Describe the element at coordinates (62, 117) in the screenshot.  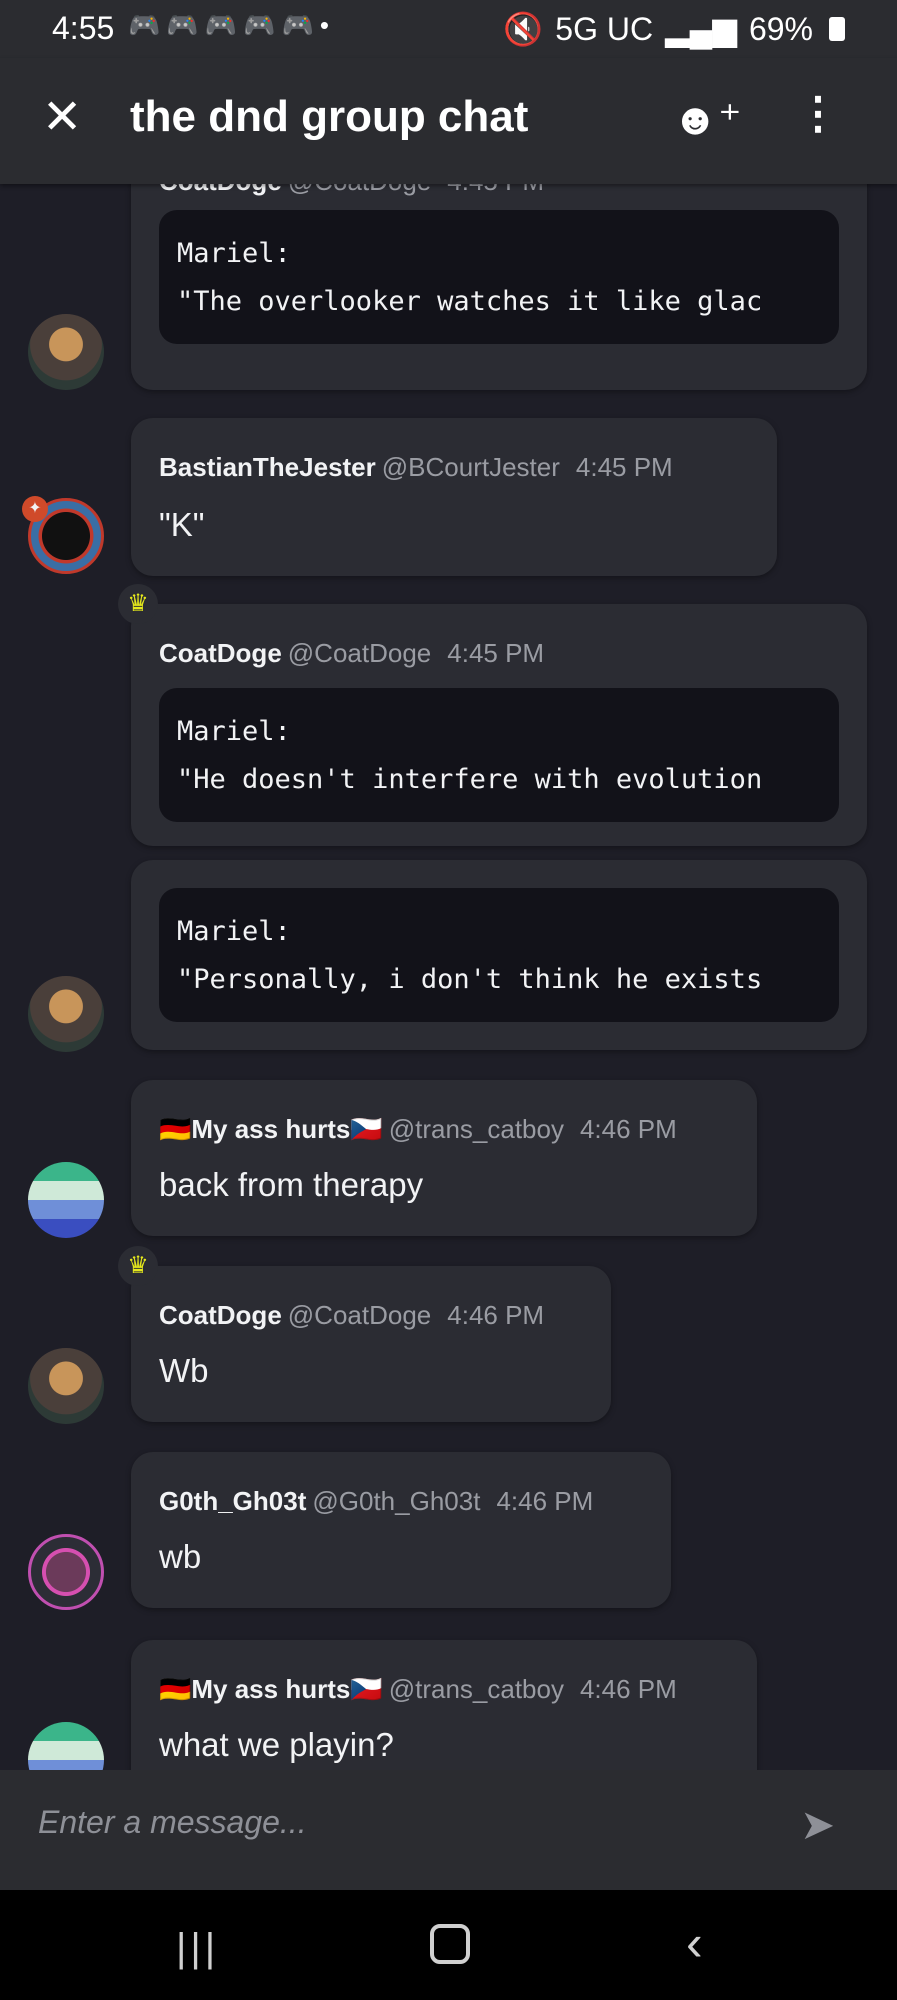
I see `close-icon: ✕` at that location.